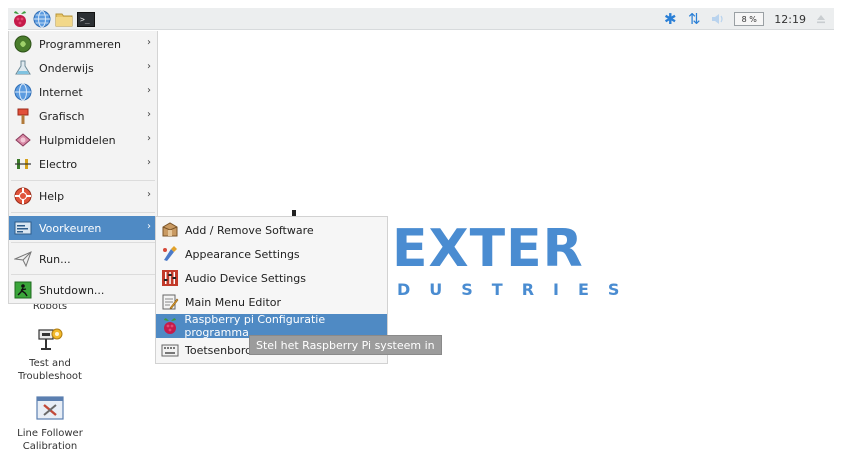 The width and height of the screenshot is (842, 468). What do you see at coordinates (23, 228) in the screenshot?
I see `preferences-icon` at bounding box center [23, 228].